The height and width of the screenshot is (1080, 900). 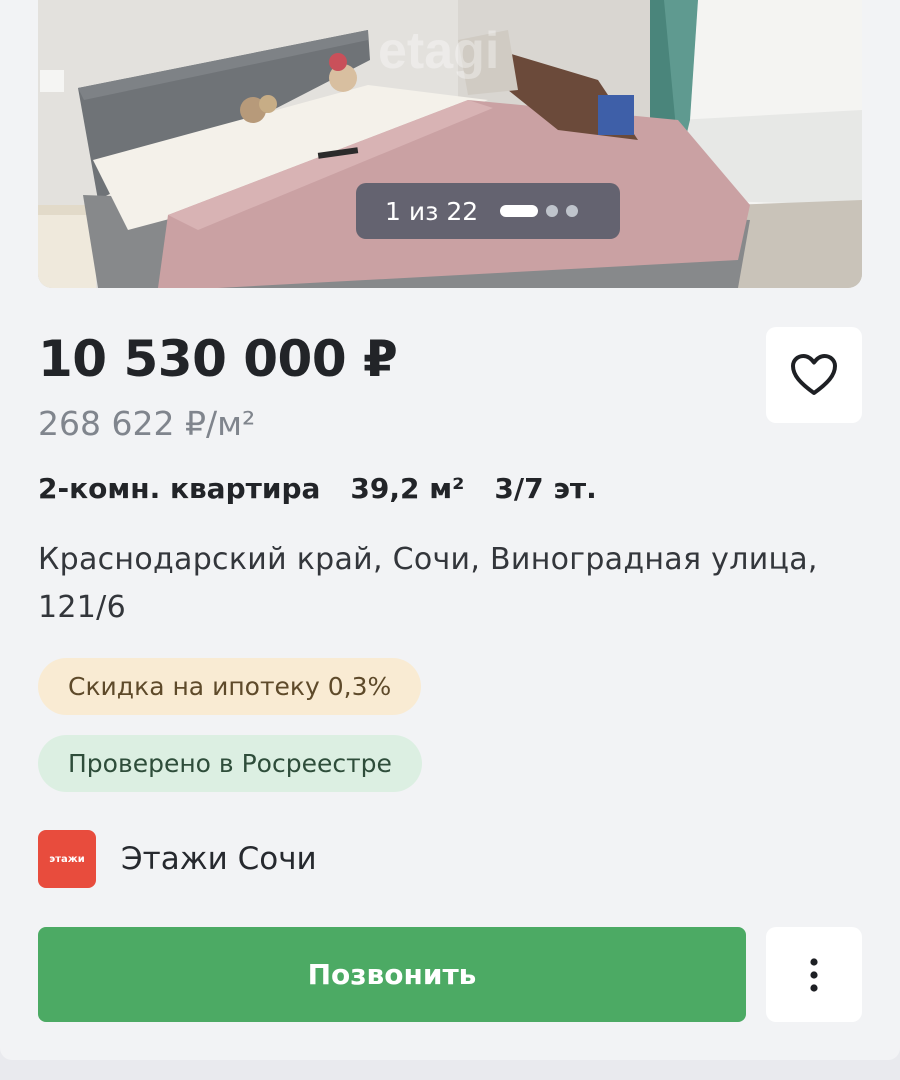 I want to click on more-options-button, so click(x=814, y=974).